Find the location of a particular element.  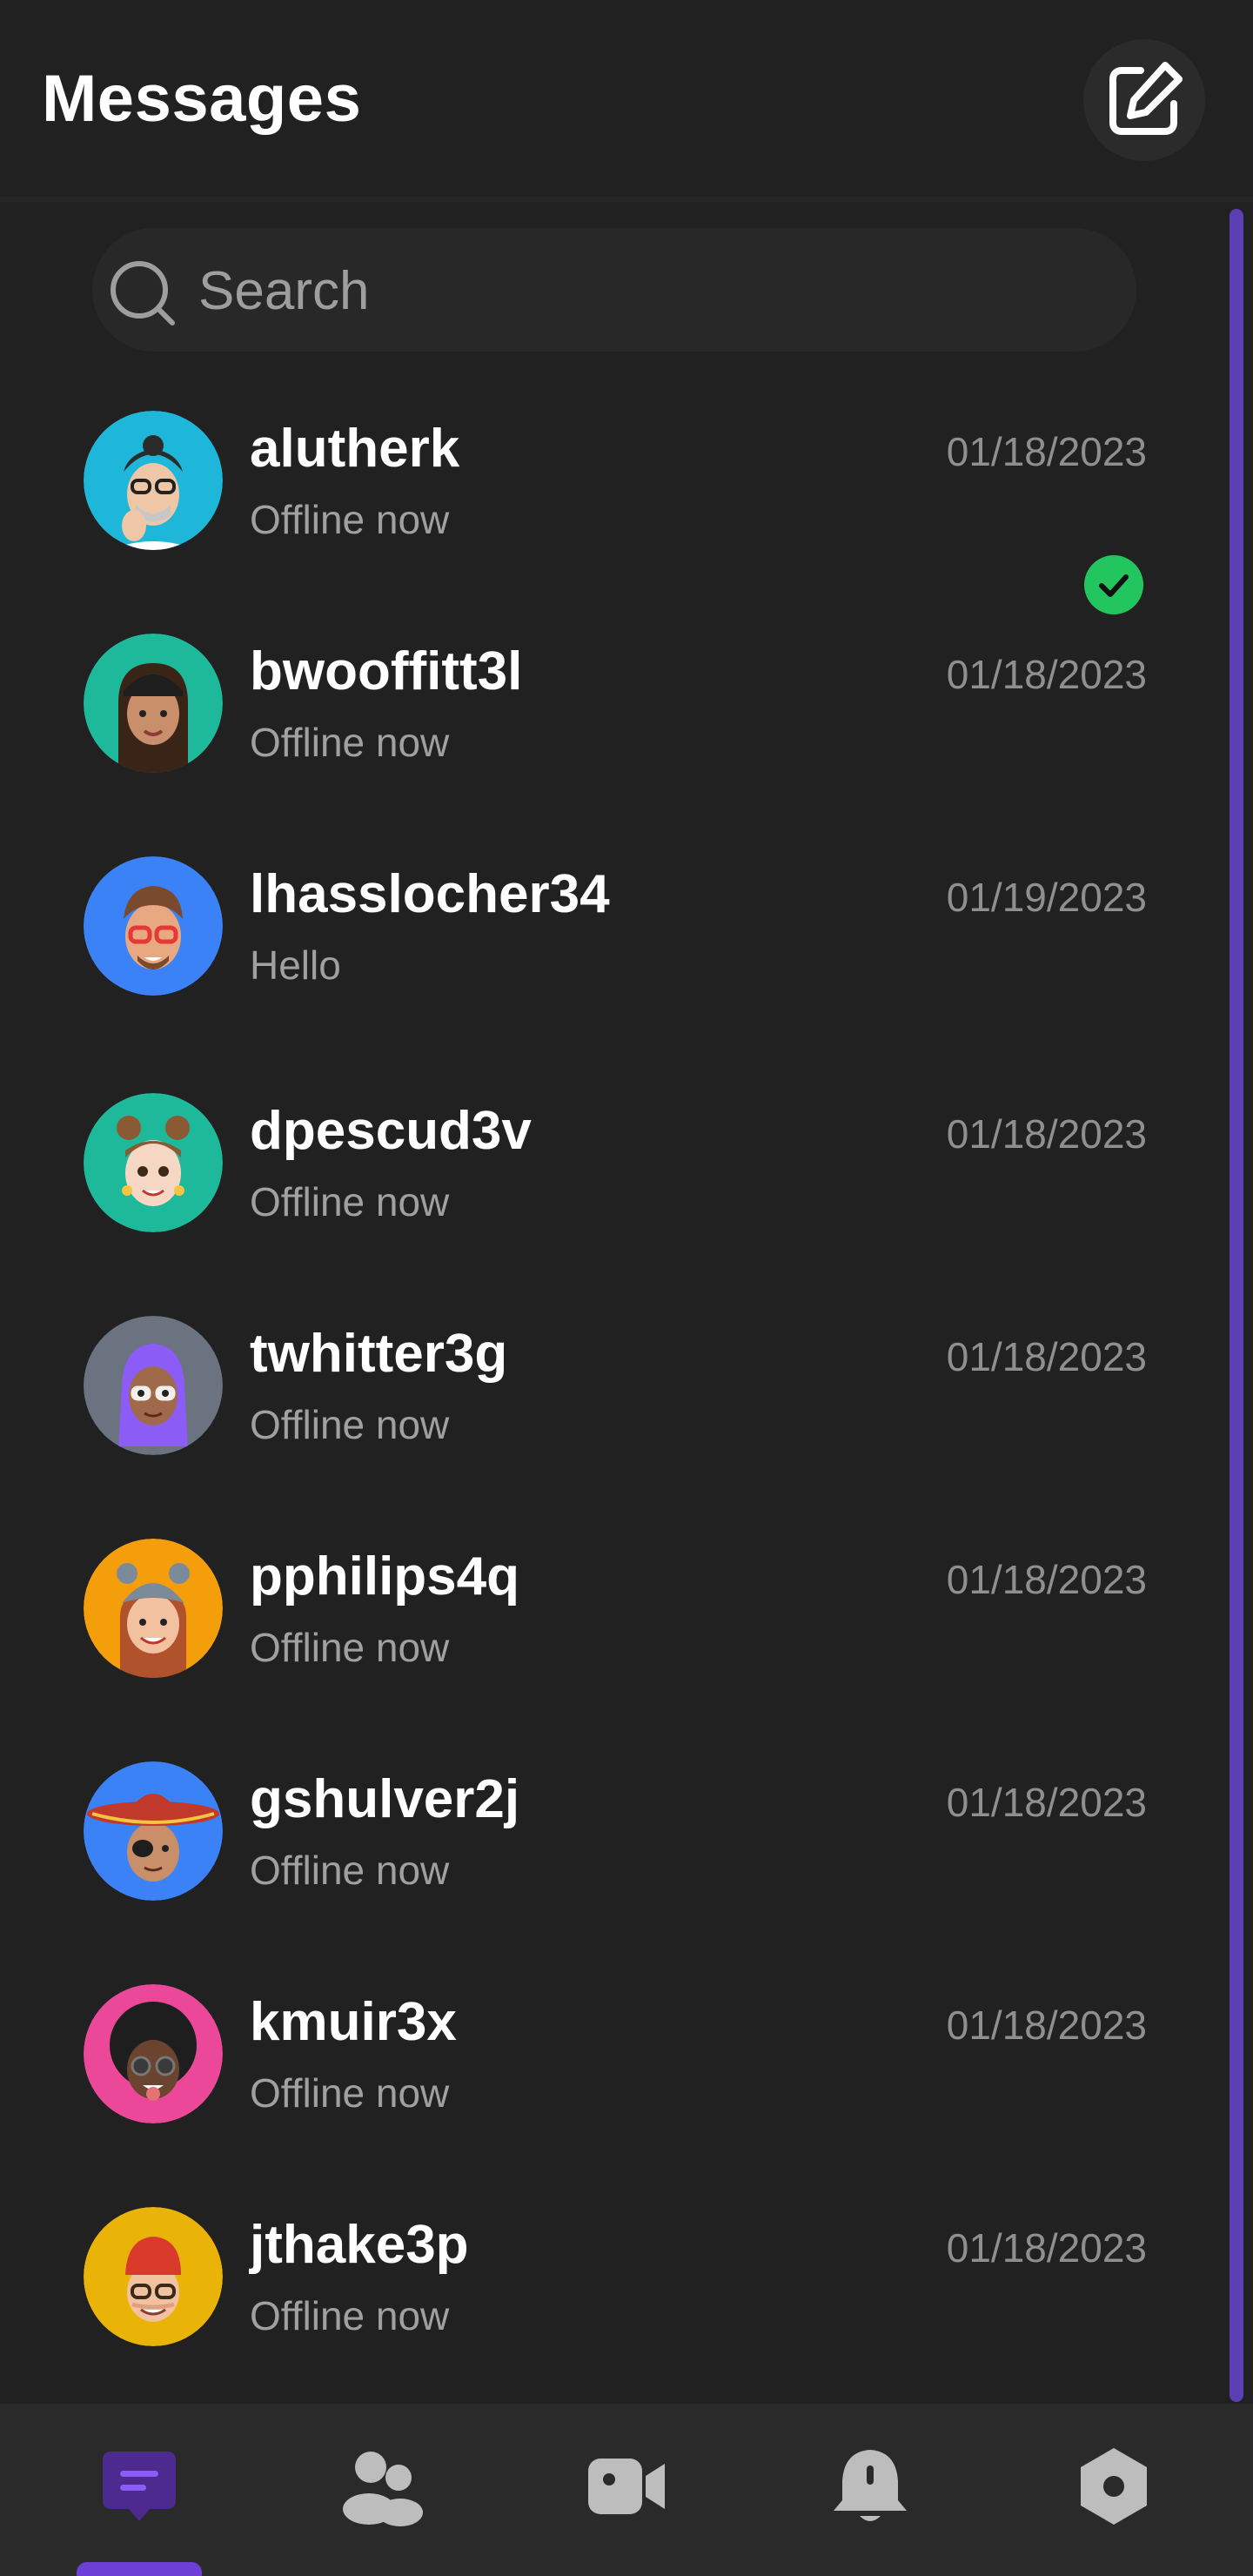

conversation-username: gshulver2j is located at coordinates (385, 1799).